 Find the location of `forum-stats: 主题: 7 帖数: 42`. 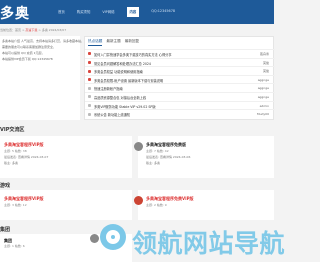

forum-stats: 主题: 7 帖数: 42 is located at coordinates (157, 151).